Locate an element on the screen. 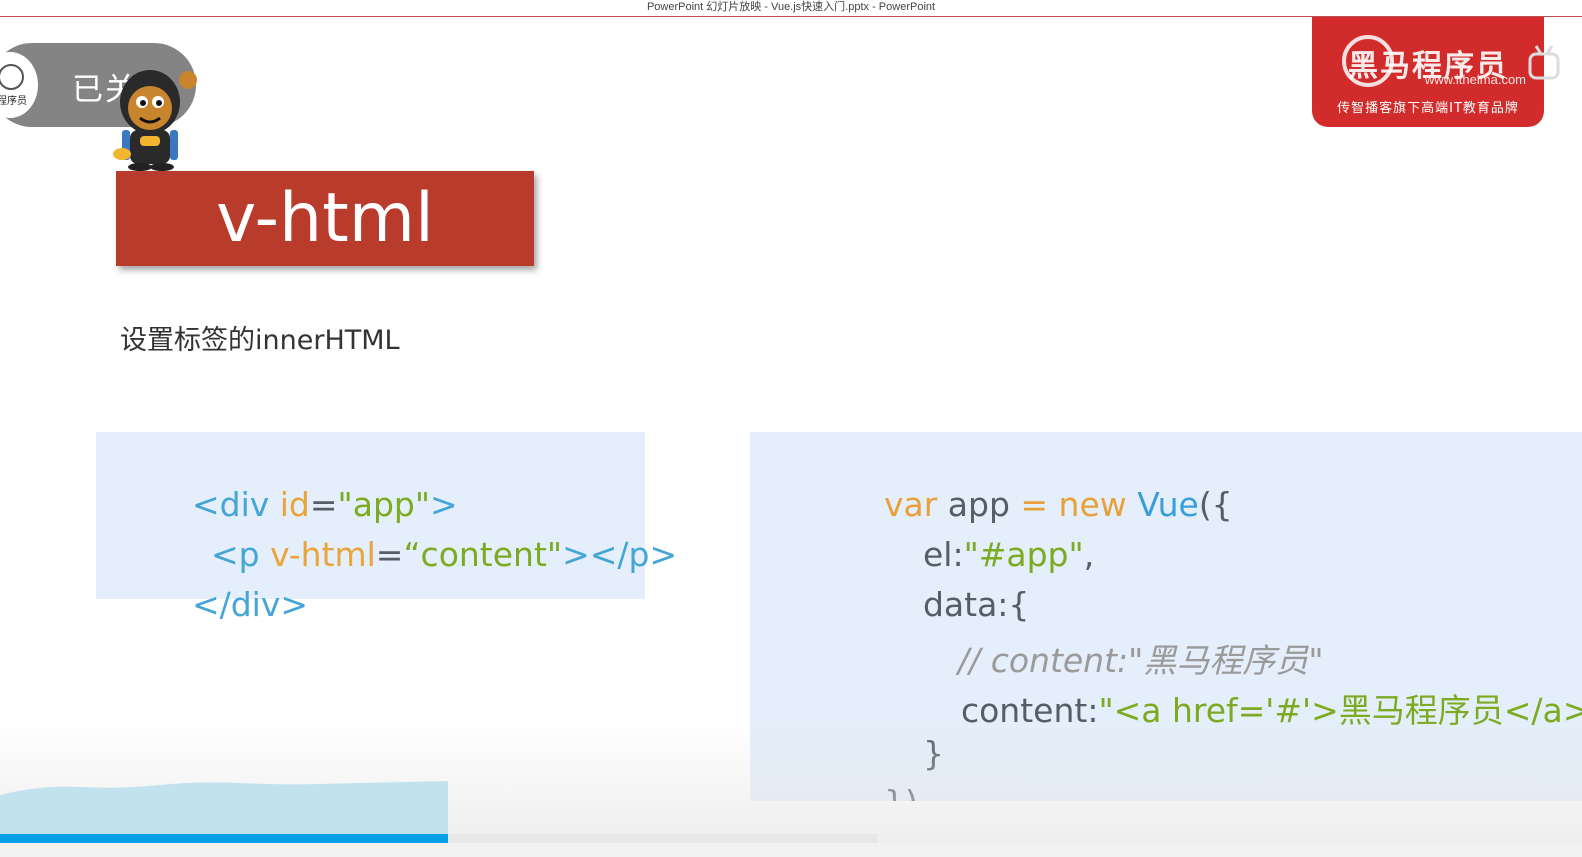  player-bottom-strip is located at coordinates (791, 850).